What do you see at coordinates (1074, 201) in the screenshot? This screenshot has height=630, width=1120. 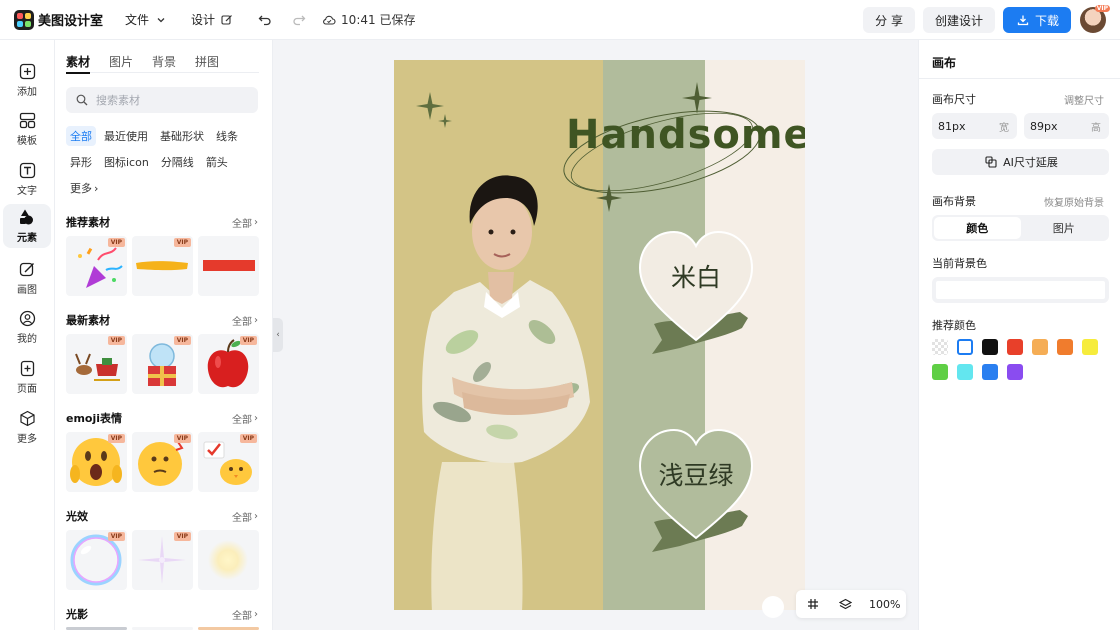 I see `restore-bg-link: 恢复原始背景` at bounding box center [1074, 201].